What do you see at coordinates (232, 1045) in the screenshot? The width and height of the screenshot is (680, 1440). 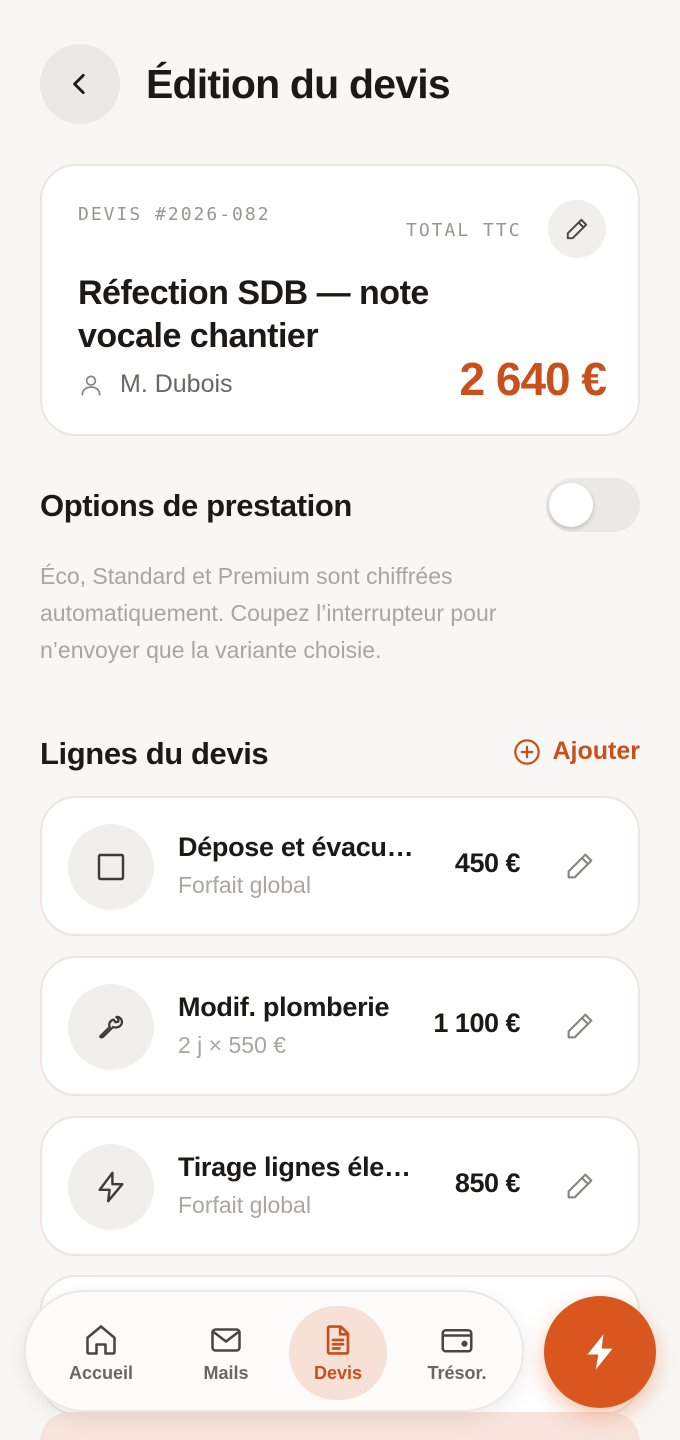 I see `line-detail: 2 j × 550 €` at bounding box center [232, 1045].